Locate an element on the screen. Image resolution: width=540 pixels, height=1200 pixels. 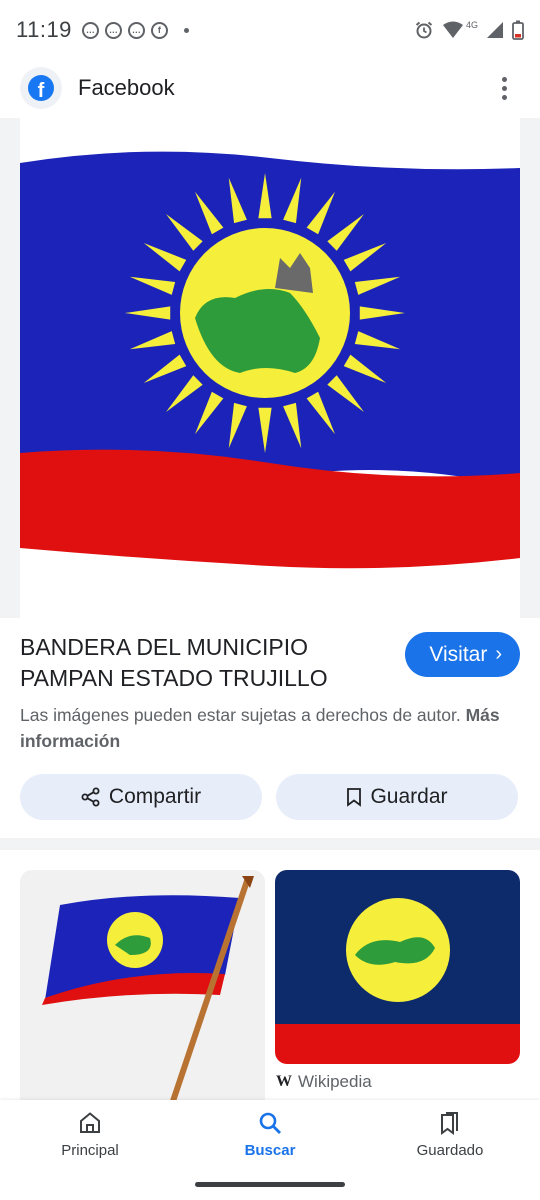
saved-icon is located at coordinates (449, 1123).